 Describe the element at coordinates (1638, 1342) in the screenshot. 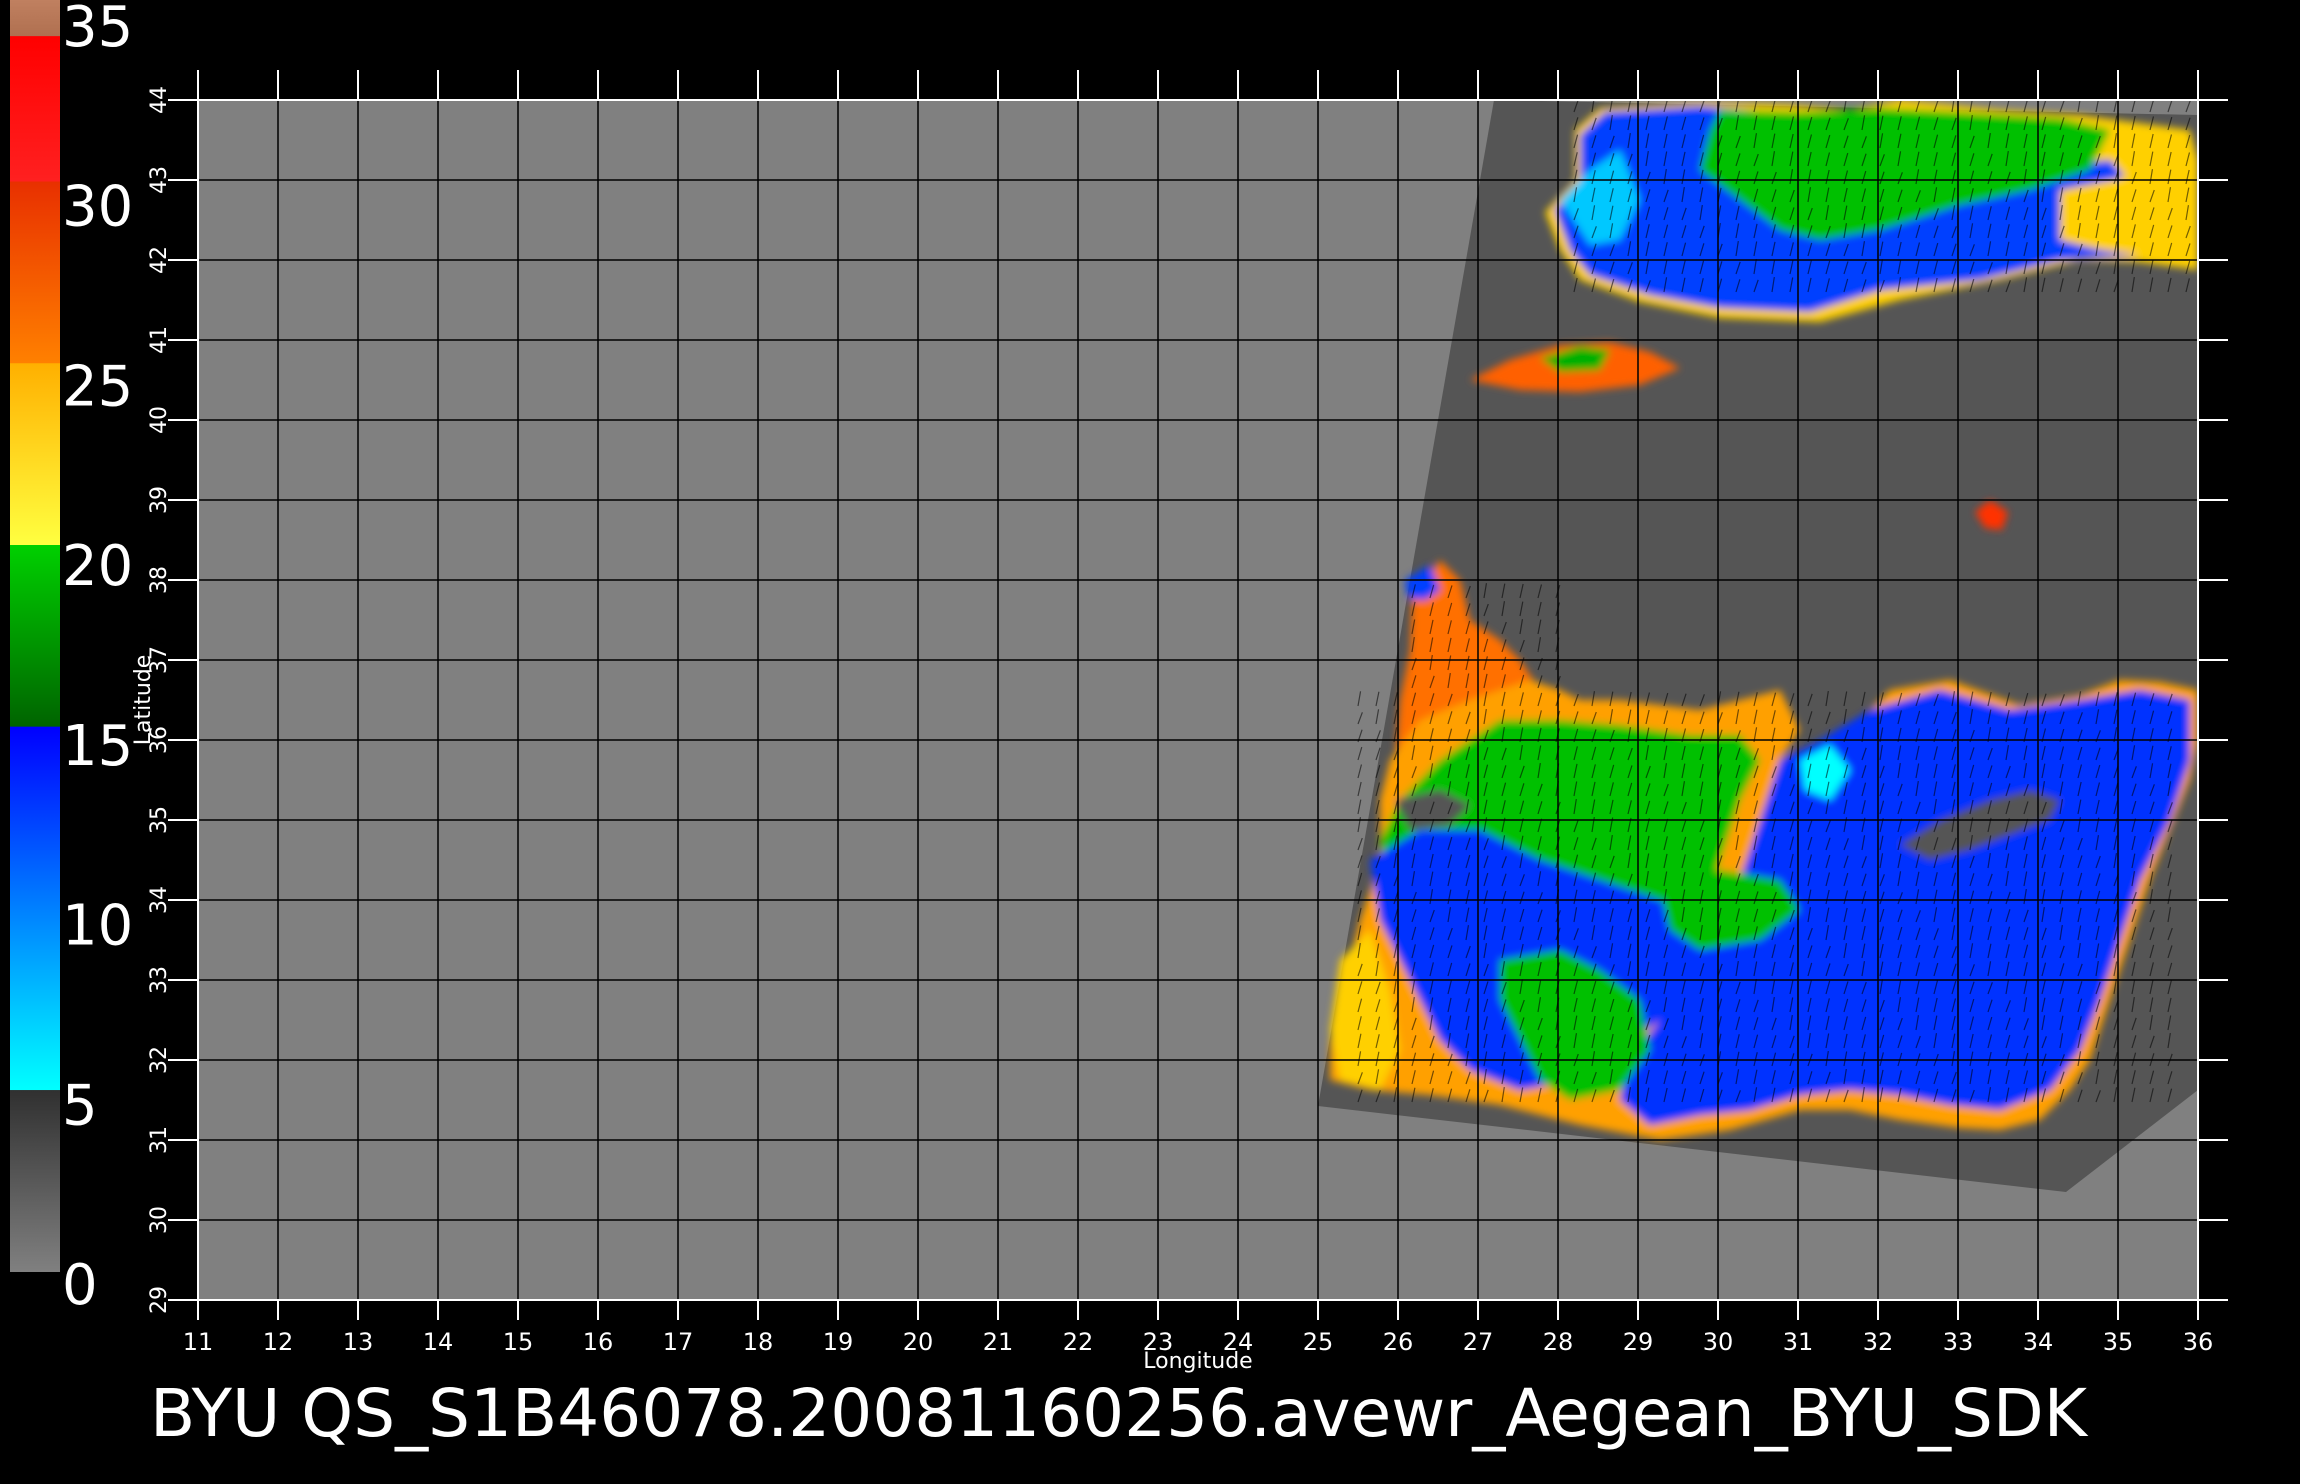

I see `longitude-tick-label: 29` at that location.